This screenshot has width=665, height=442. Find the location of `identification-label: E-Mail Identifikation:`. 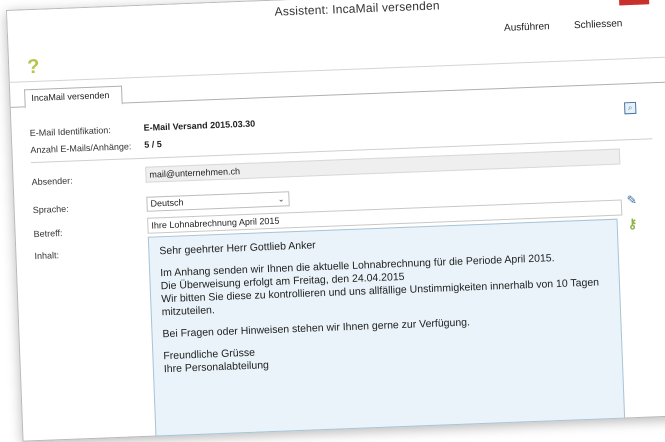

identification-label: E-Mail Identifikation: is located at coordinates (70, 132).